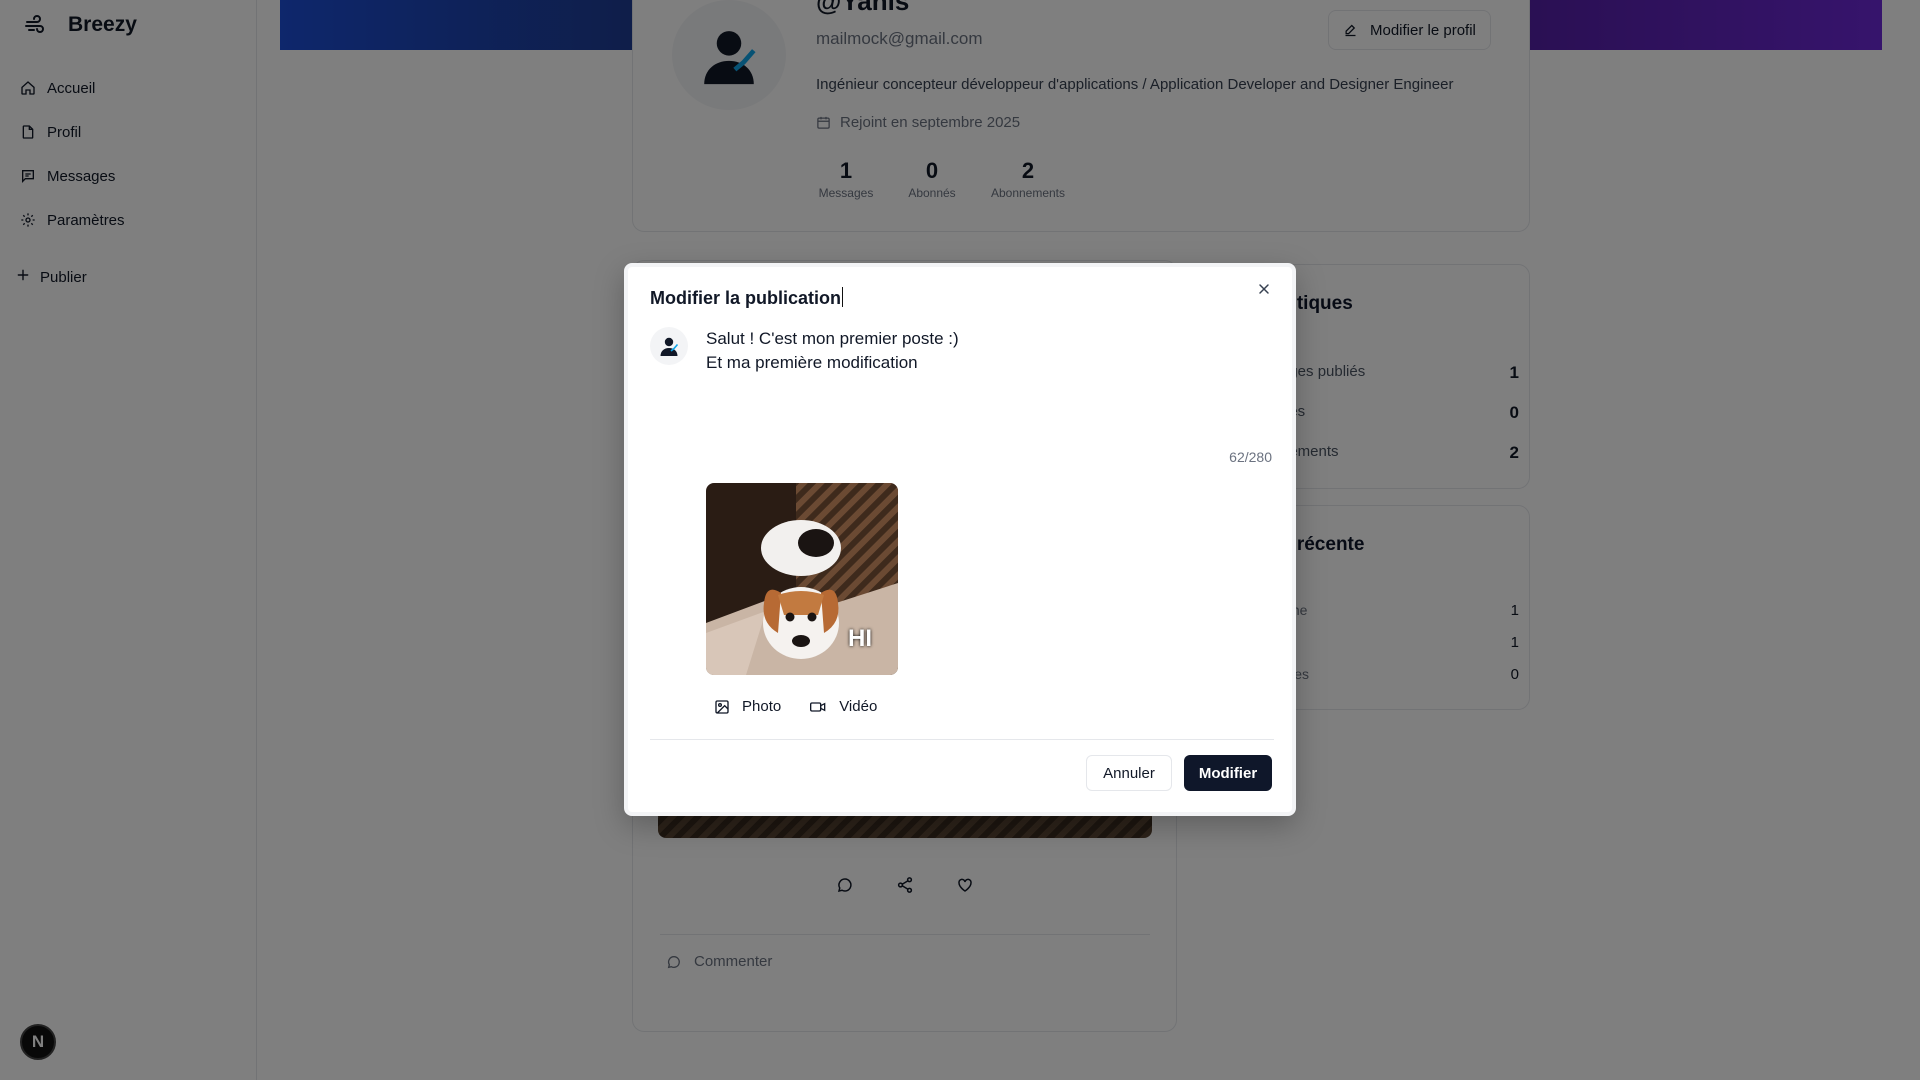 The width and height of the screenshot is (1920, 1080). What do you see at coordinates (802, 579) in the screenshot?
I see `attached-gif: HI` at bounding box center [802, 579].